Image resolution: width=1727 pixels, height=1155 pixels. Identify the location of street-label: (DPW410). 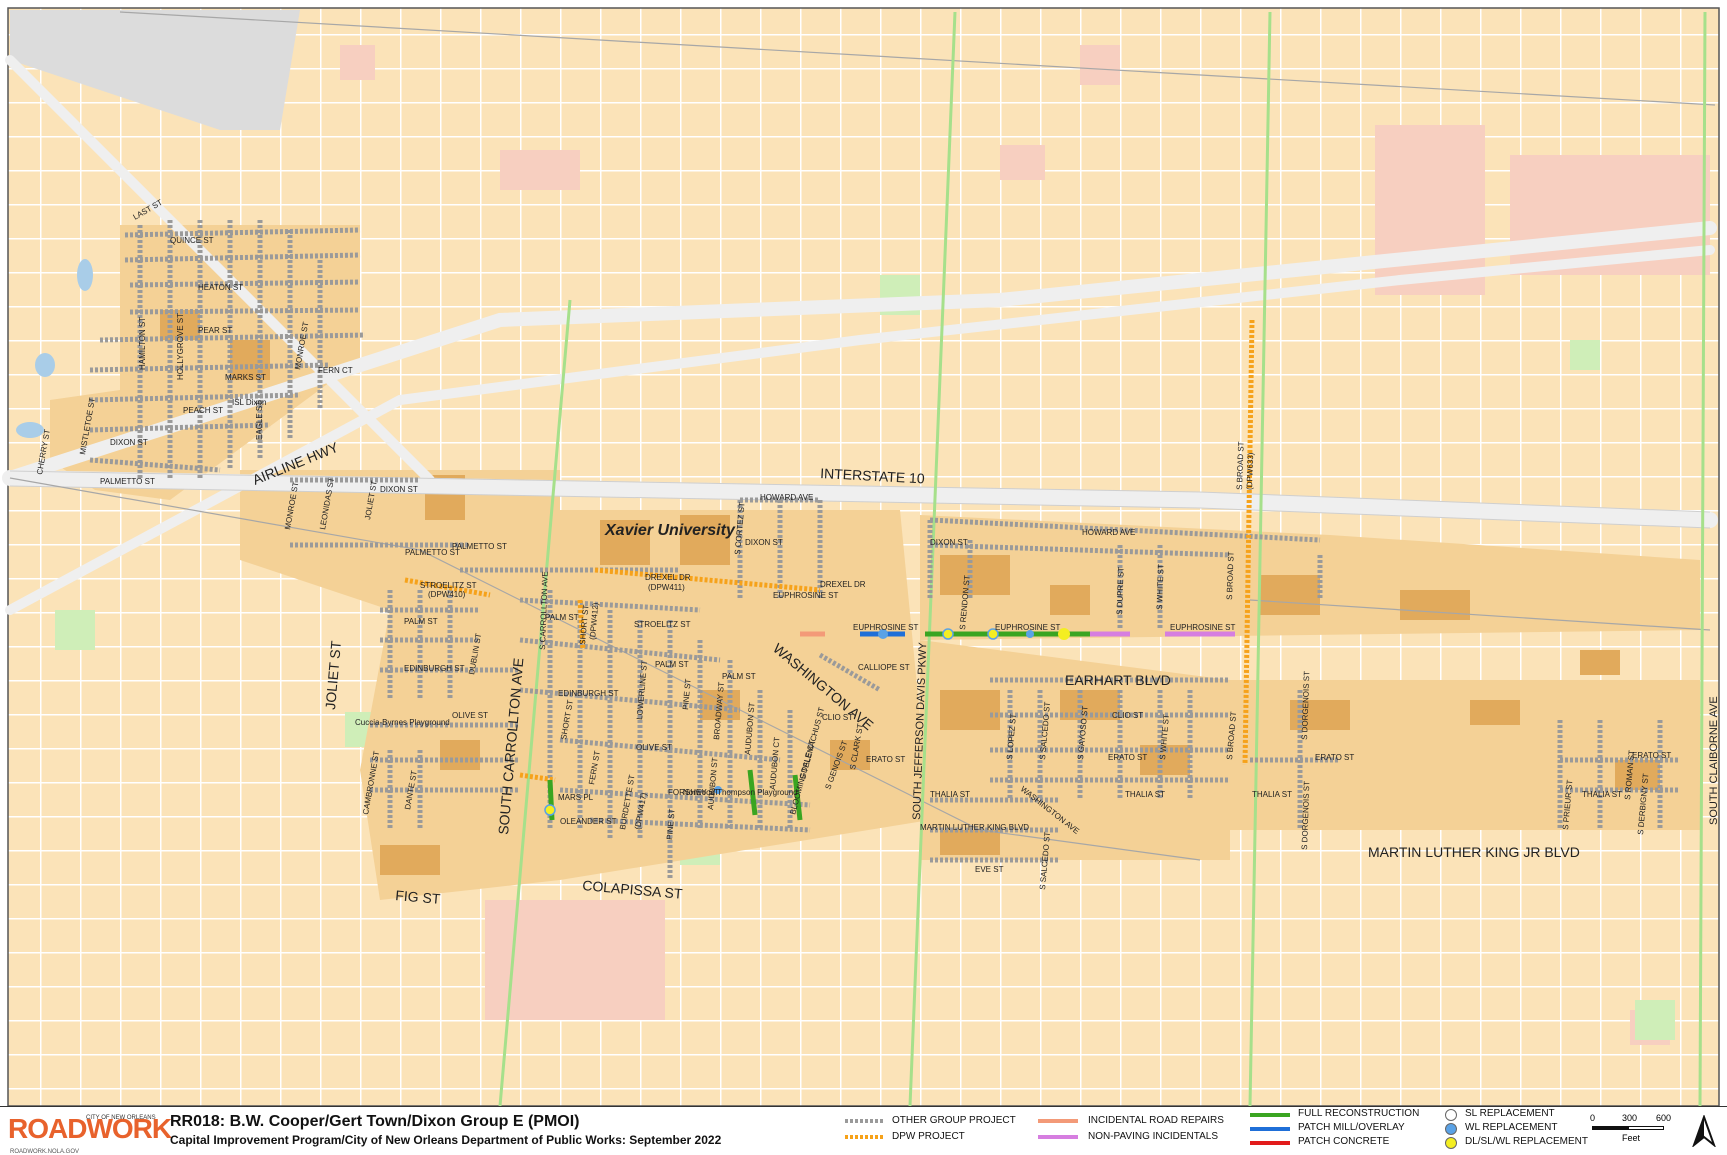
(447, 594).